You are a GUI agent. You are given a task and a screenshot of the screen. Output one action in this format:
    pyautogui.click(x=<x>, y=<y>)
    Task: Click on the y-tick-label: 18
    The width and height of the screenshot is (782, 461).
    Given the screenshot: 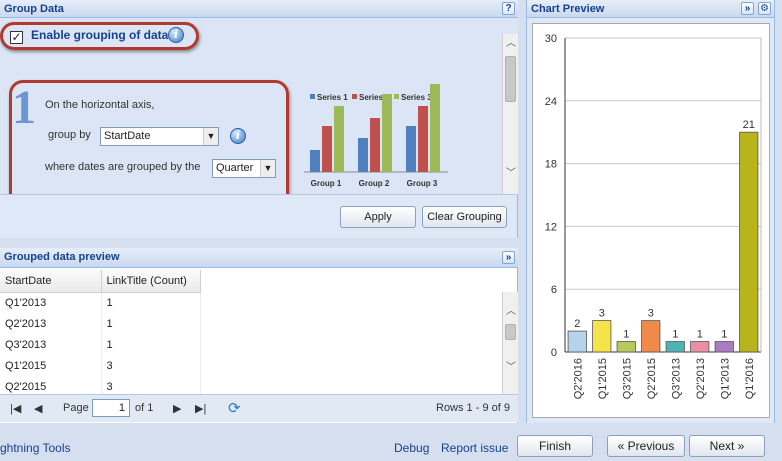 What is the action you would take?
    pyautogui.click(x=551, y=165)
    